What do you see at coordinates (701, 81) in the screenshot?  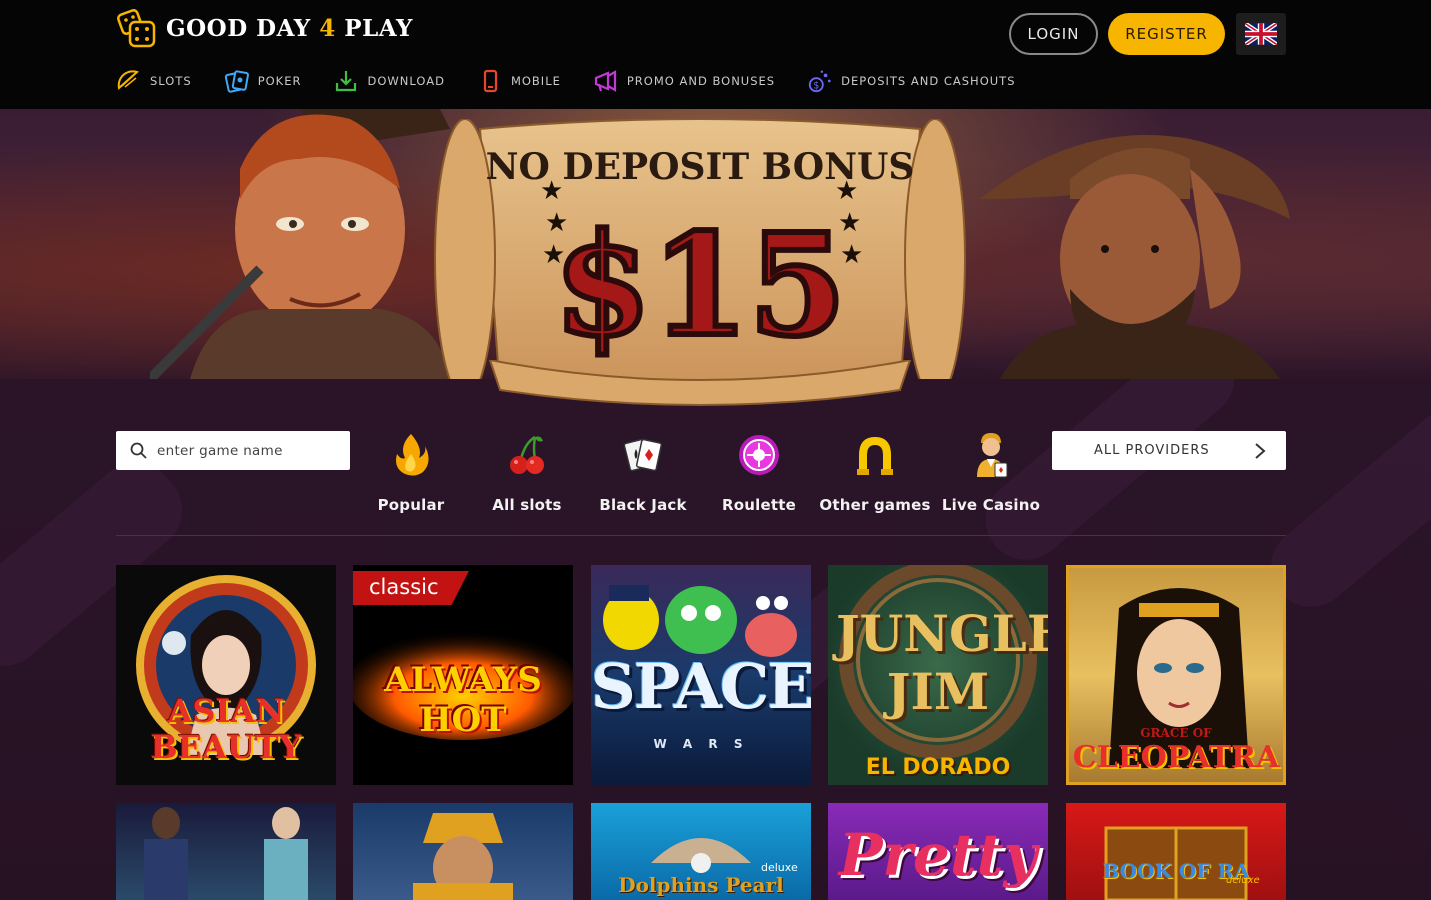 I see `nav-label: PROMO AND BONUSES` at bounding box center [701, 81].